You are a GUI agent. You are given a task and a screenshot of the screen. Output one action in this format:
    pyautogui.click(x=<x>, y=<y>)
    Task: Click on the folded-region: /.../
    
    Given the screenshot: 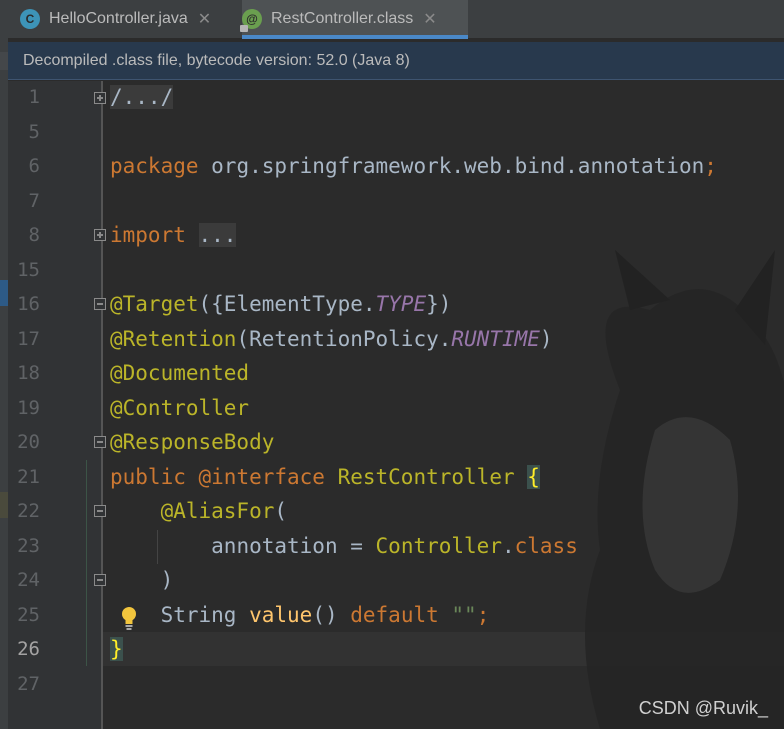 What is the action you would take?
    pyautogui.click(x=142, y=97)
    